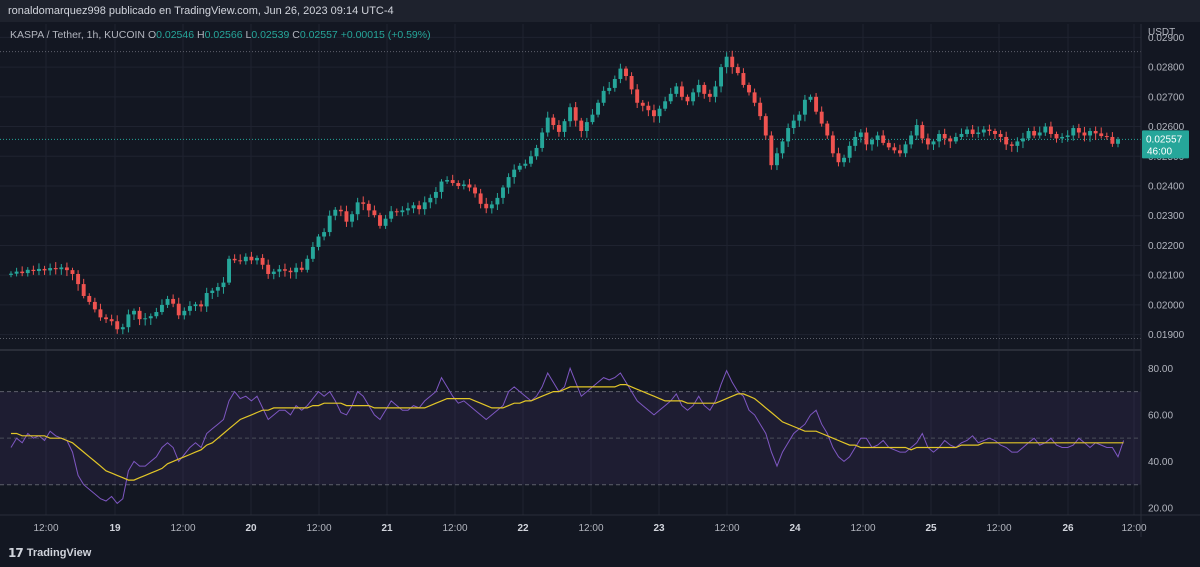  I want to click on high-value: 0.02566, so click(223, 35).